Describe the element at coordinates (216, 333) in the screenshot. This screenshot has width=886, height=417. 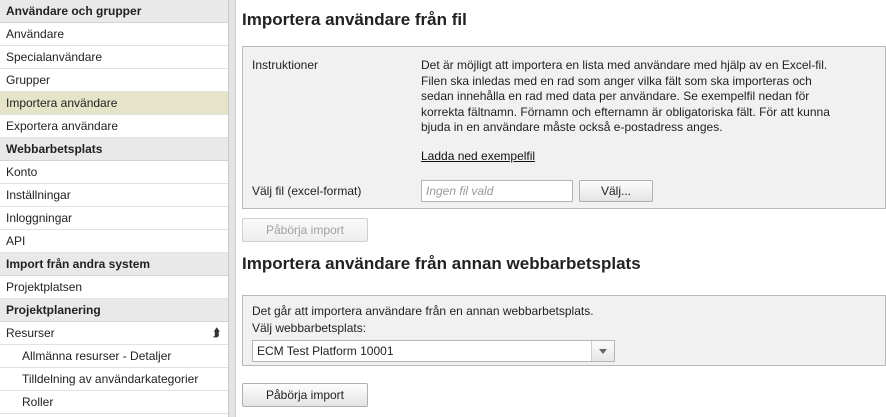
I see `double-chevron-up-icon: ⮭` at that location.